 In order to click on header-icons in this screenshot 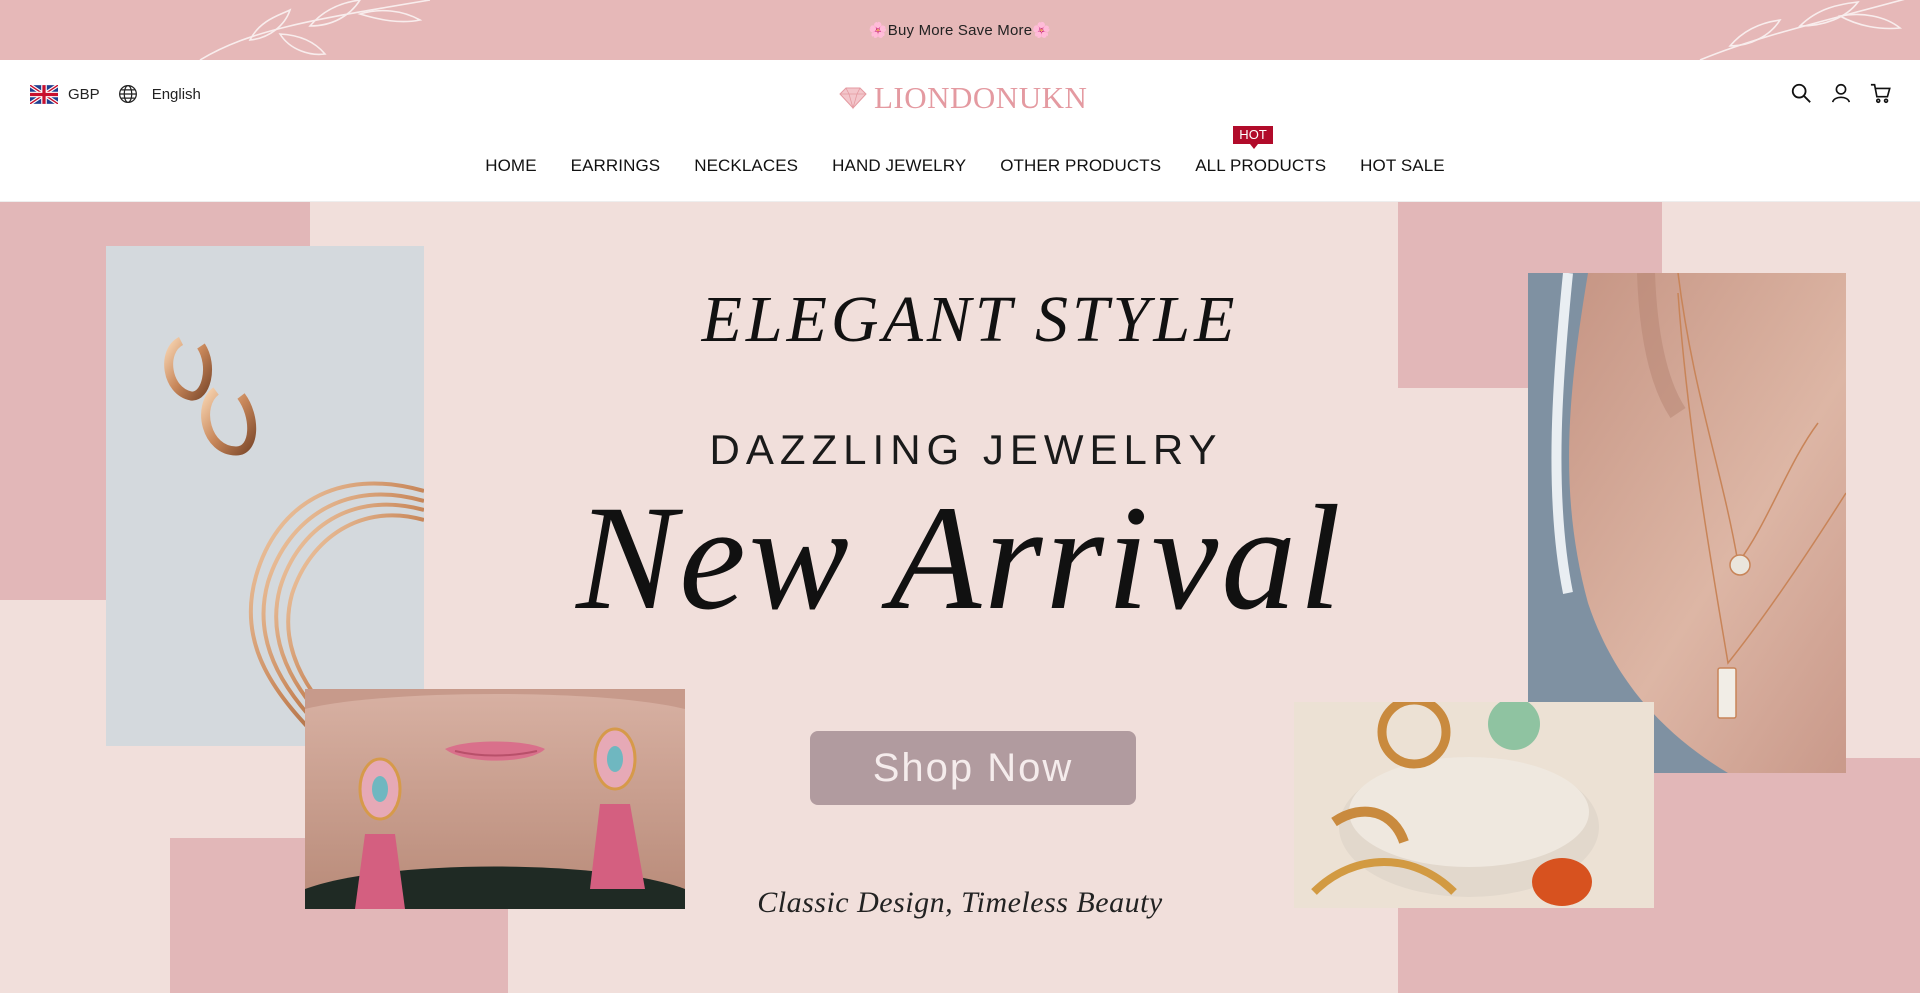, I will do `click(1841, 93)`.